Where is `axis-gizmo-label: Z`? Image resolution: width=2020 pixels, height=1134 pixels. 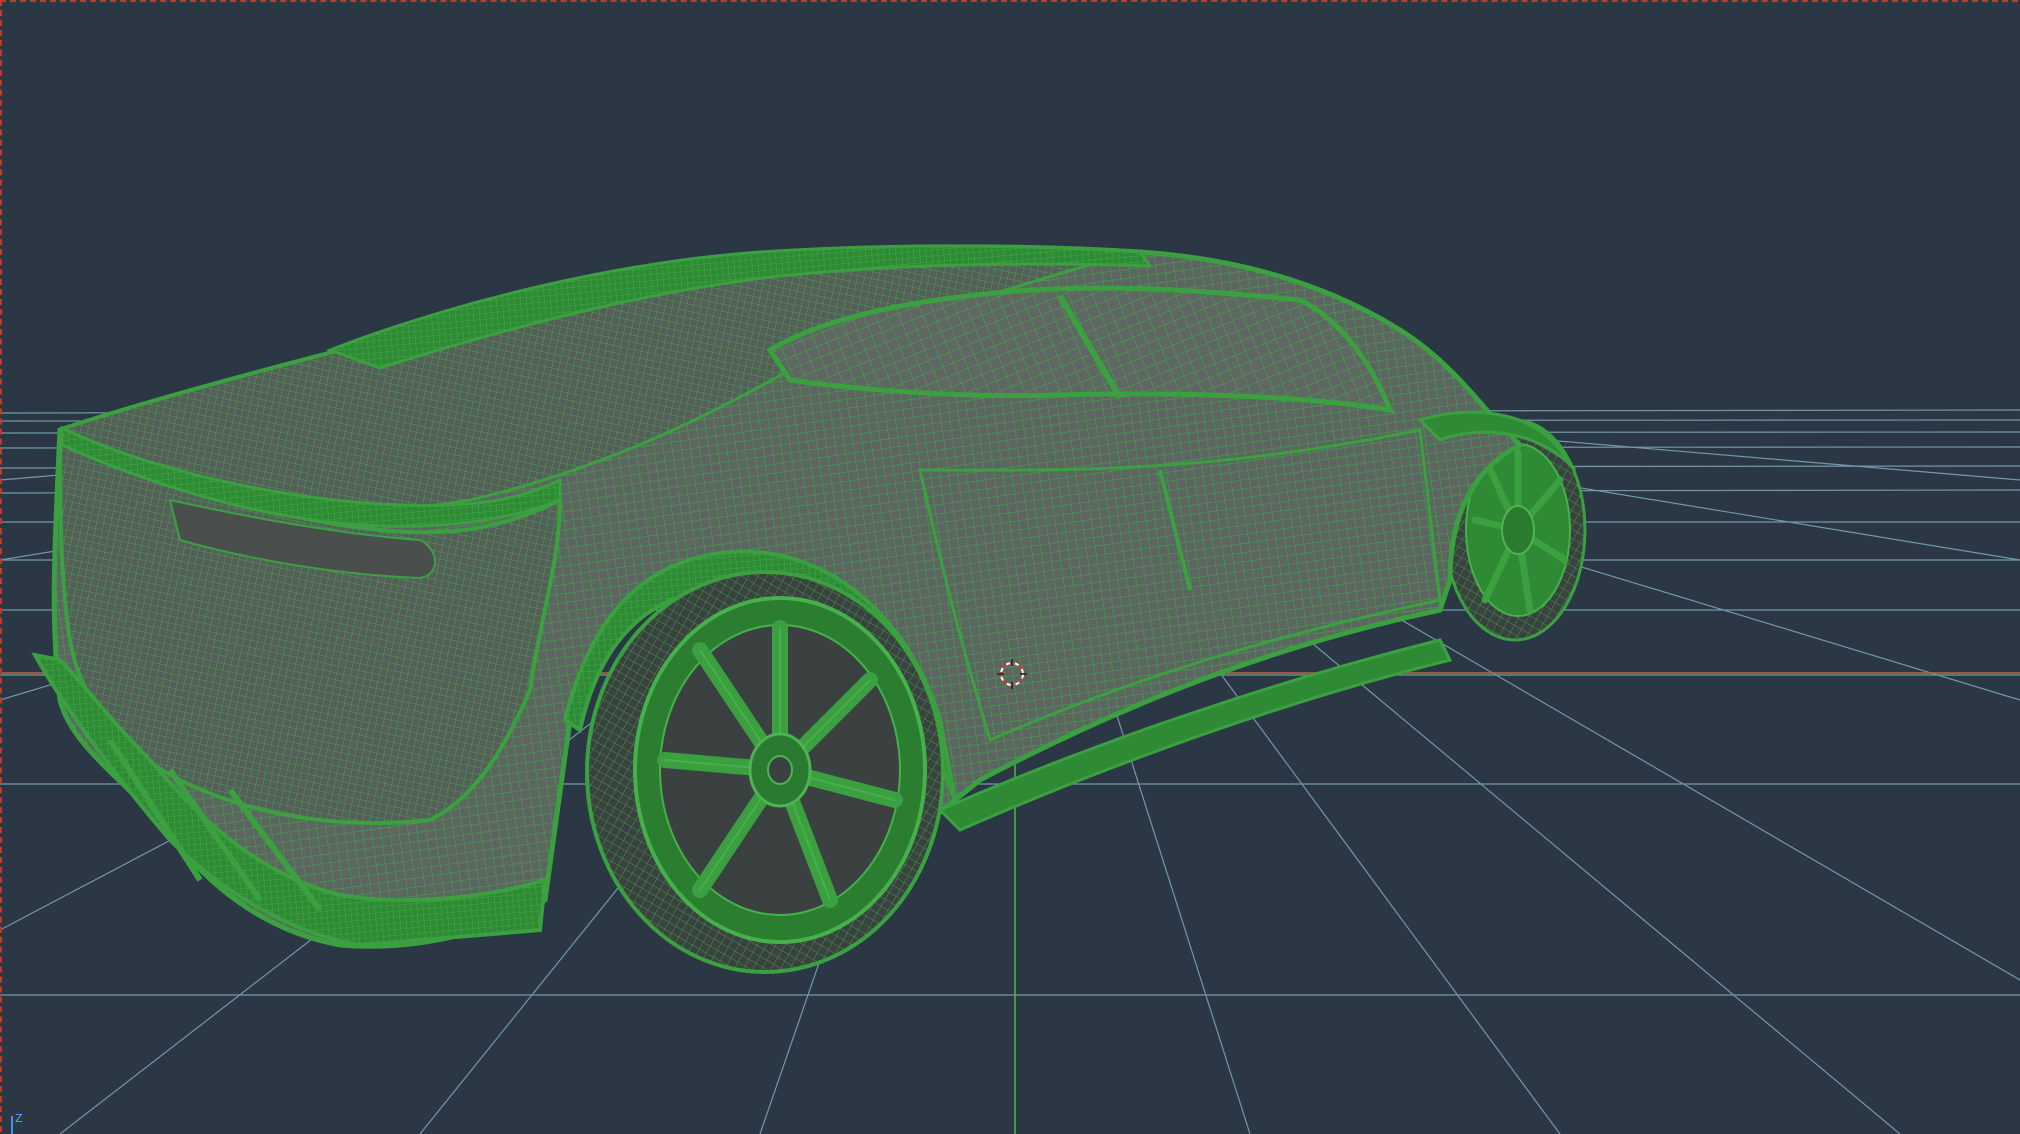
axis-gizmo-label: Z is located at coordinates (19, 1118).